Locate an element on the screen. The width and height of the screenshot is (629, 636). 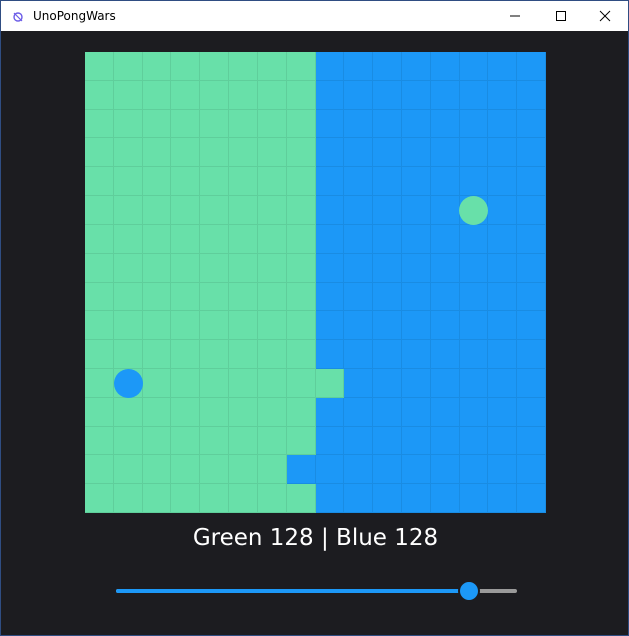
minimize-button is located at coordinates (515, 16).